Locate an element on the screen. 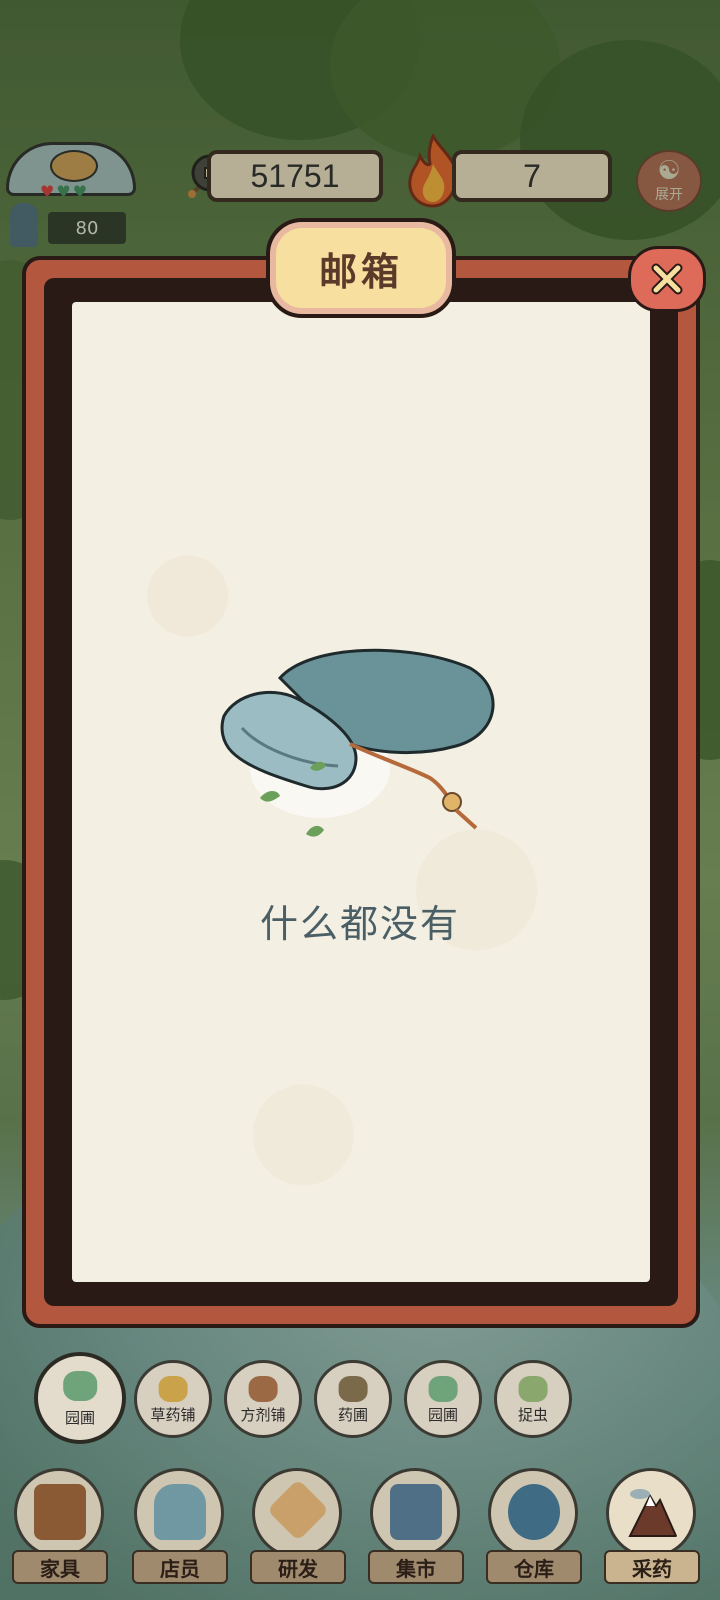 This screenshot has width=720, height=1600. category-tab-garden-2: 园圃 is located at coordinates (443, 1399).